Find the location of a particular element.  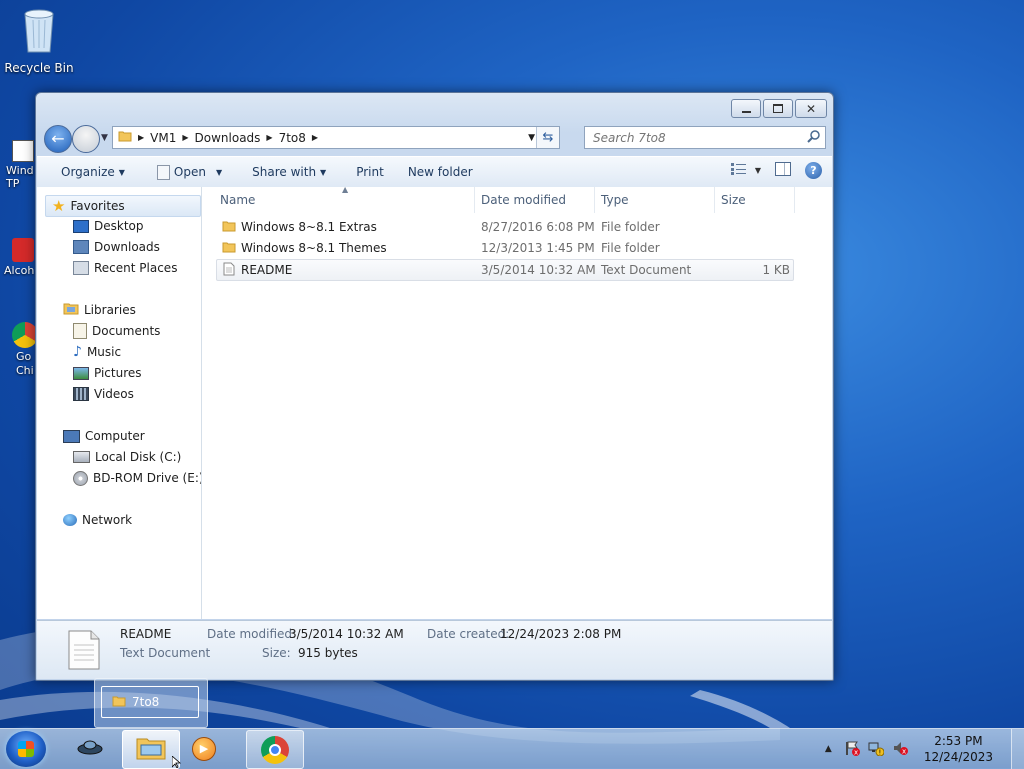

arrow-left-icon: ← is located at coordinates (58, 138).